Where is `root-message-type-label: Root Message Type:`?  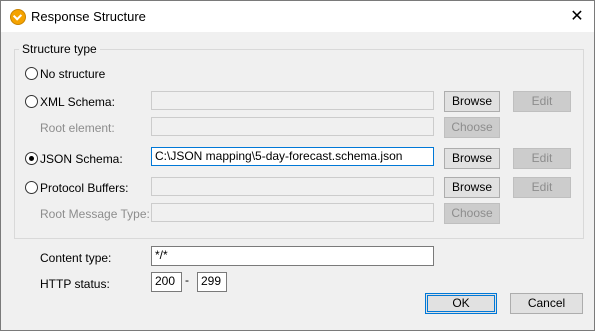 root-message-type-label: Root Message Type: is located at coordinates (95, 214).